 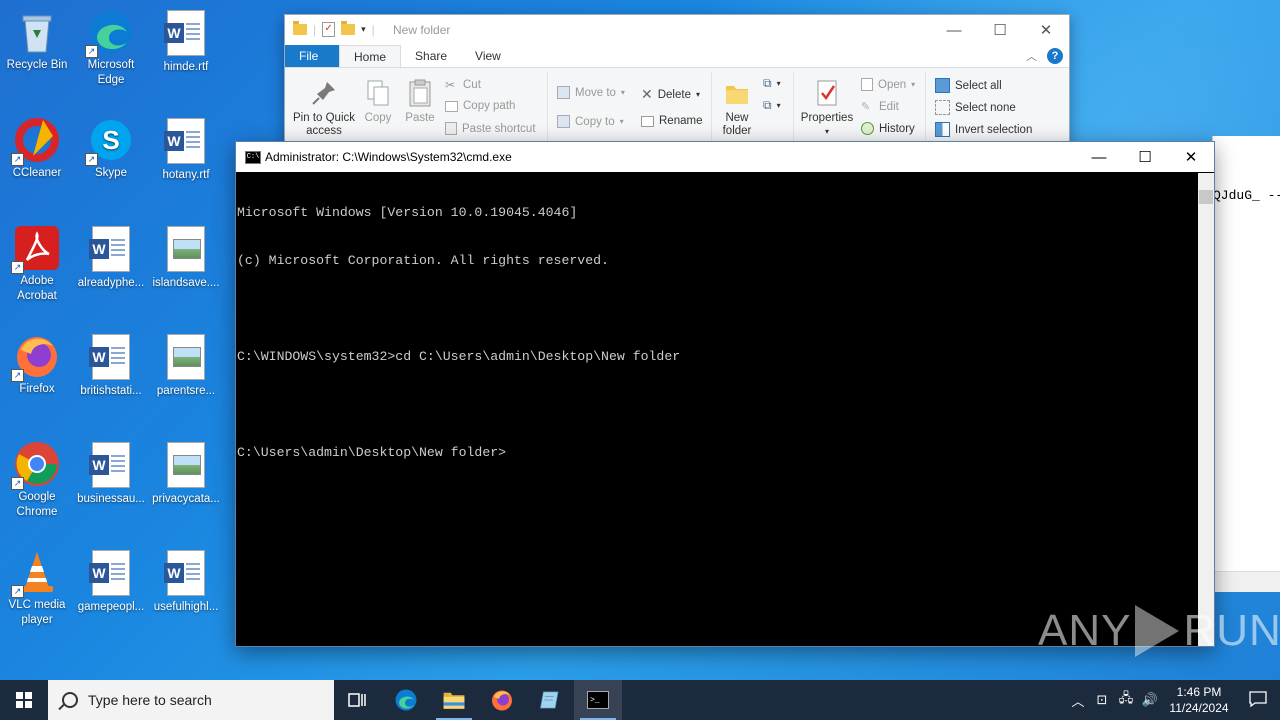 I want to click on desktop-icon-adobe-acrobat: ↗ Adobe Acrobat, so click(x=37, y=264).